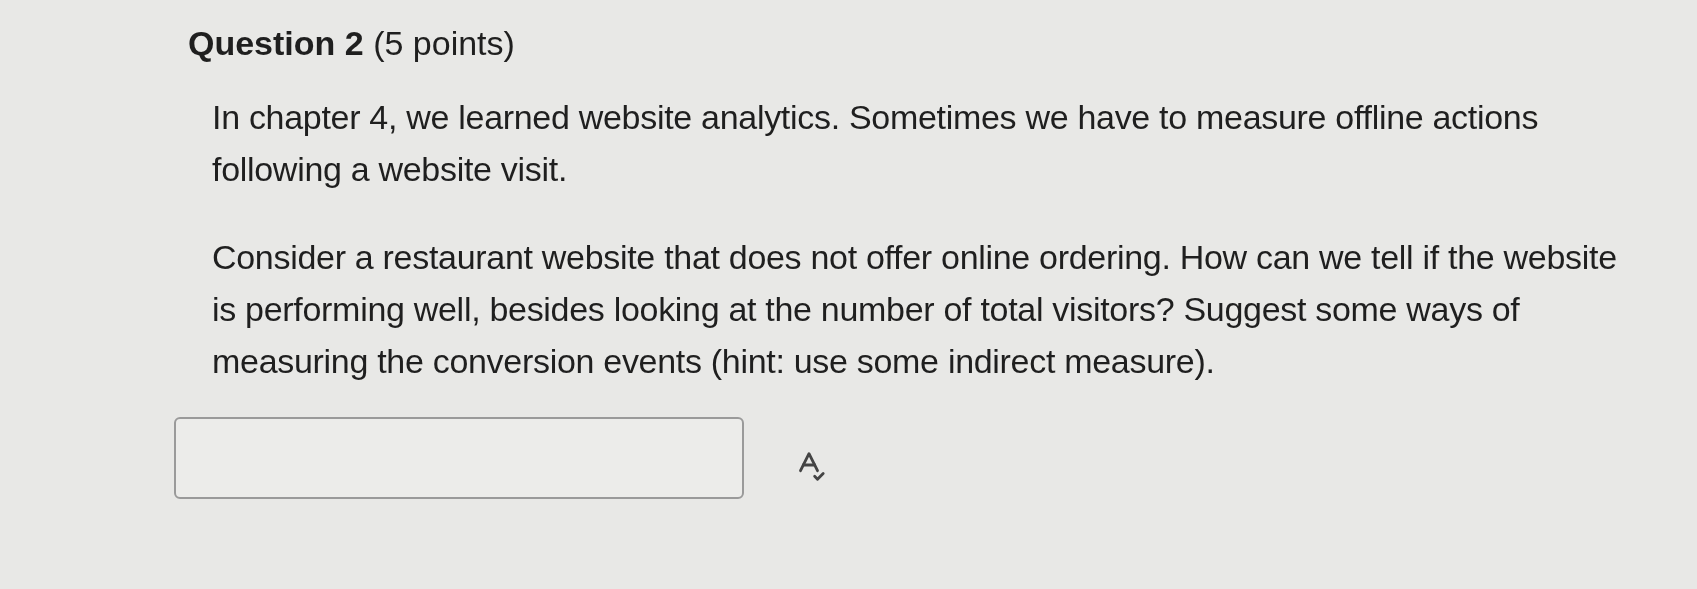 The height and width of the screenshot is (589, 1697). I want to click on question-title: Question 2 (5 points), so click(351, 43).